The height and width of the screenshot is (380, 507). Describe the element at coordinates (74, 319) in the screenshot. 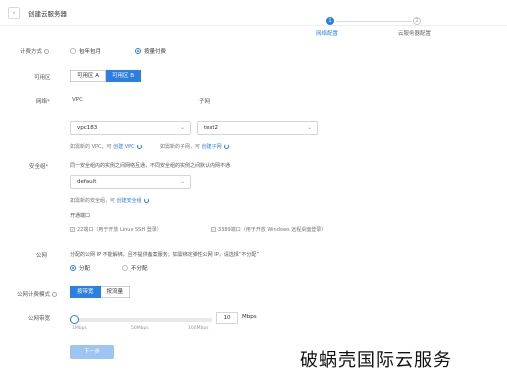

I see `slider-handle` at that location.